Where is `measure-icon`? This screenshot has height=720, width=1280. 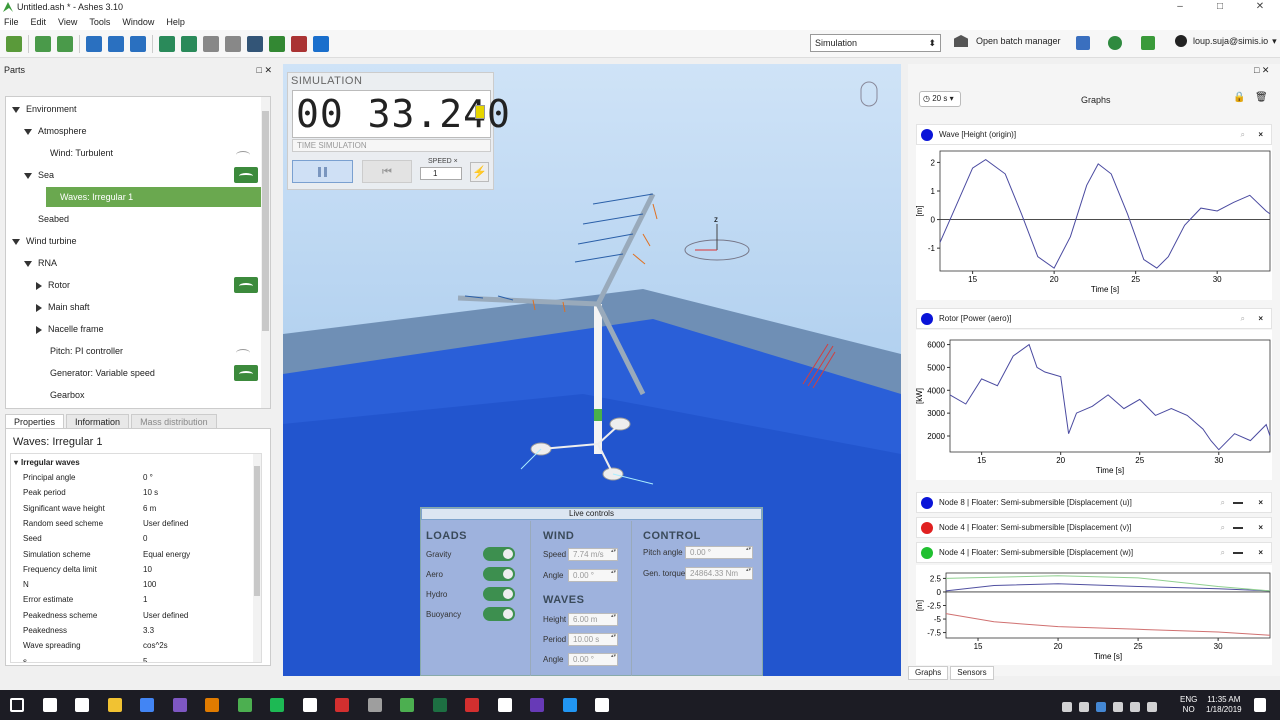
measure-icon is located at coordinates (211, 43).